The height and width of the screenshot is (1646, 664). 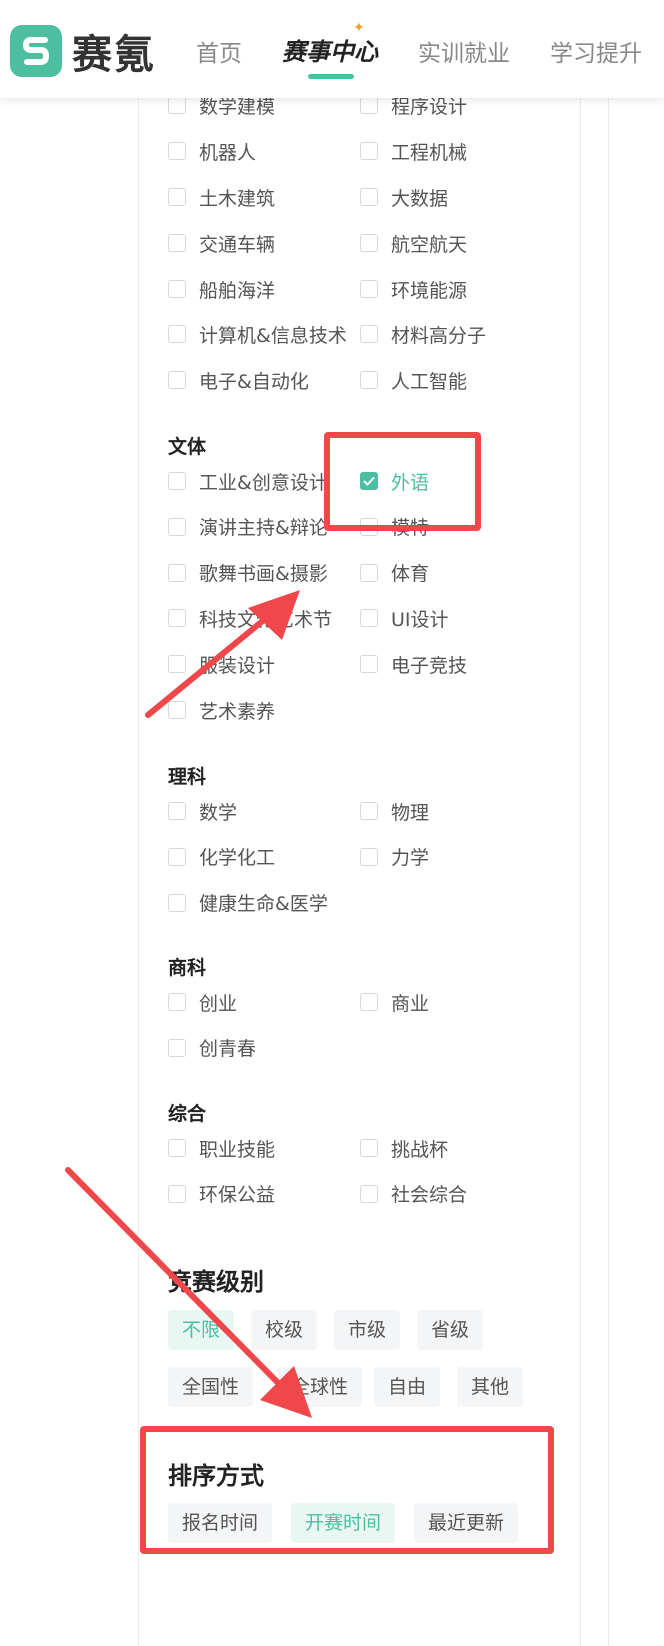 I want to click on checkbox-label: UI设计, so click(x=420, y=619).